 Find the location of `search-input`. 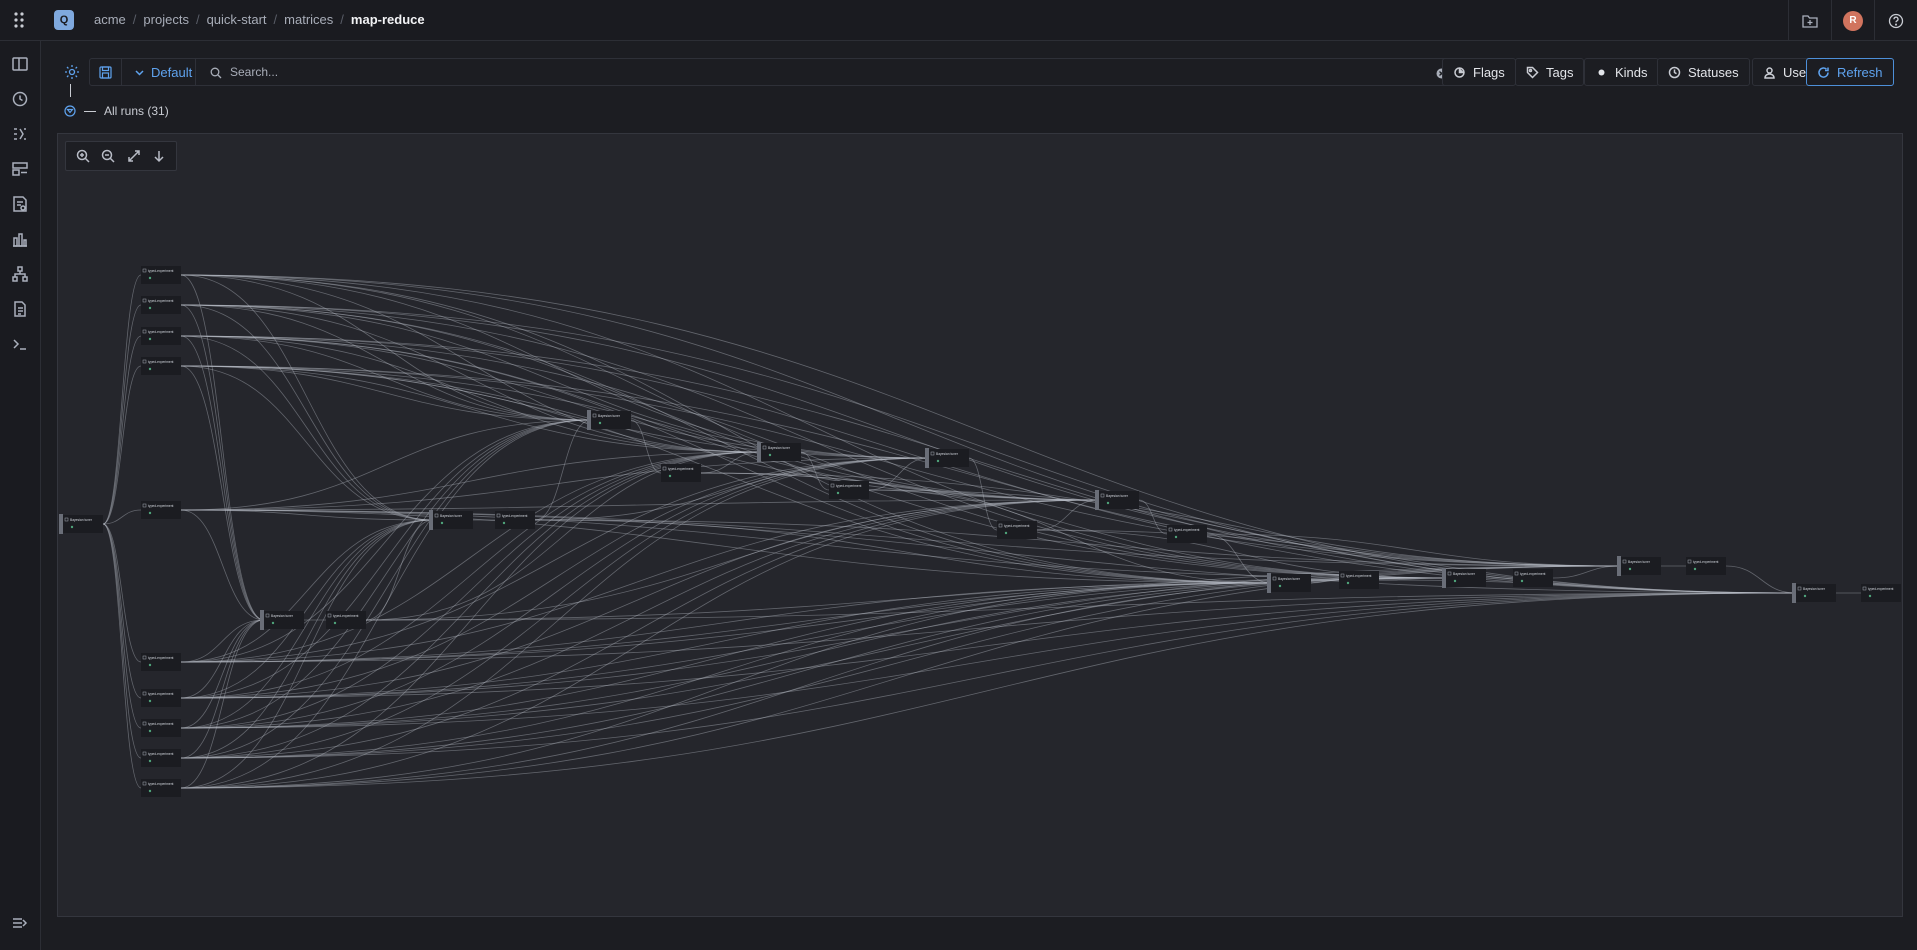

search-input is located at coordinates (805, 72).